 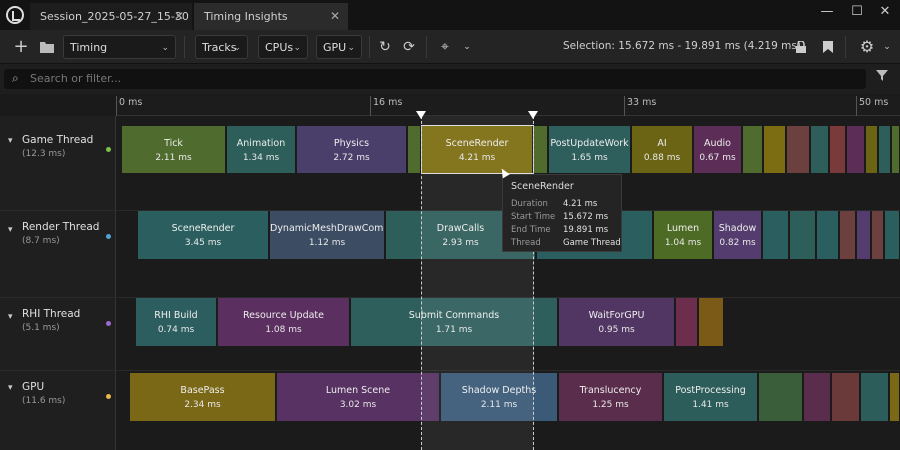 What do you see at coordinates (61, 227) in the screenshot?
I see `thread-name: Render Thread` at bounding box center [61, 227].